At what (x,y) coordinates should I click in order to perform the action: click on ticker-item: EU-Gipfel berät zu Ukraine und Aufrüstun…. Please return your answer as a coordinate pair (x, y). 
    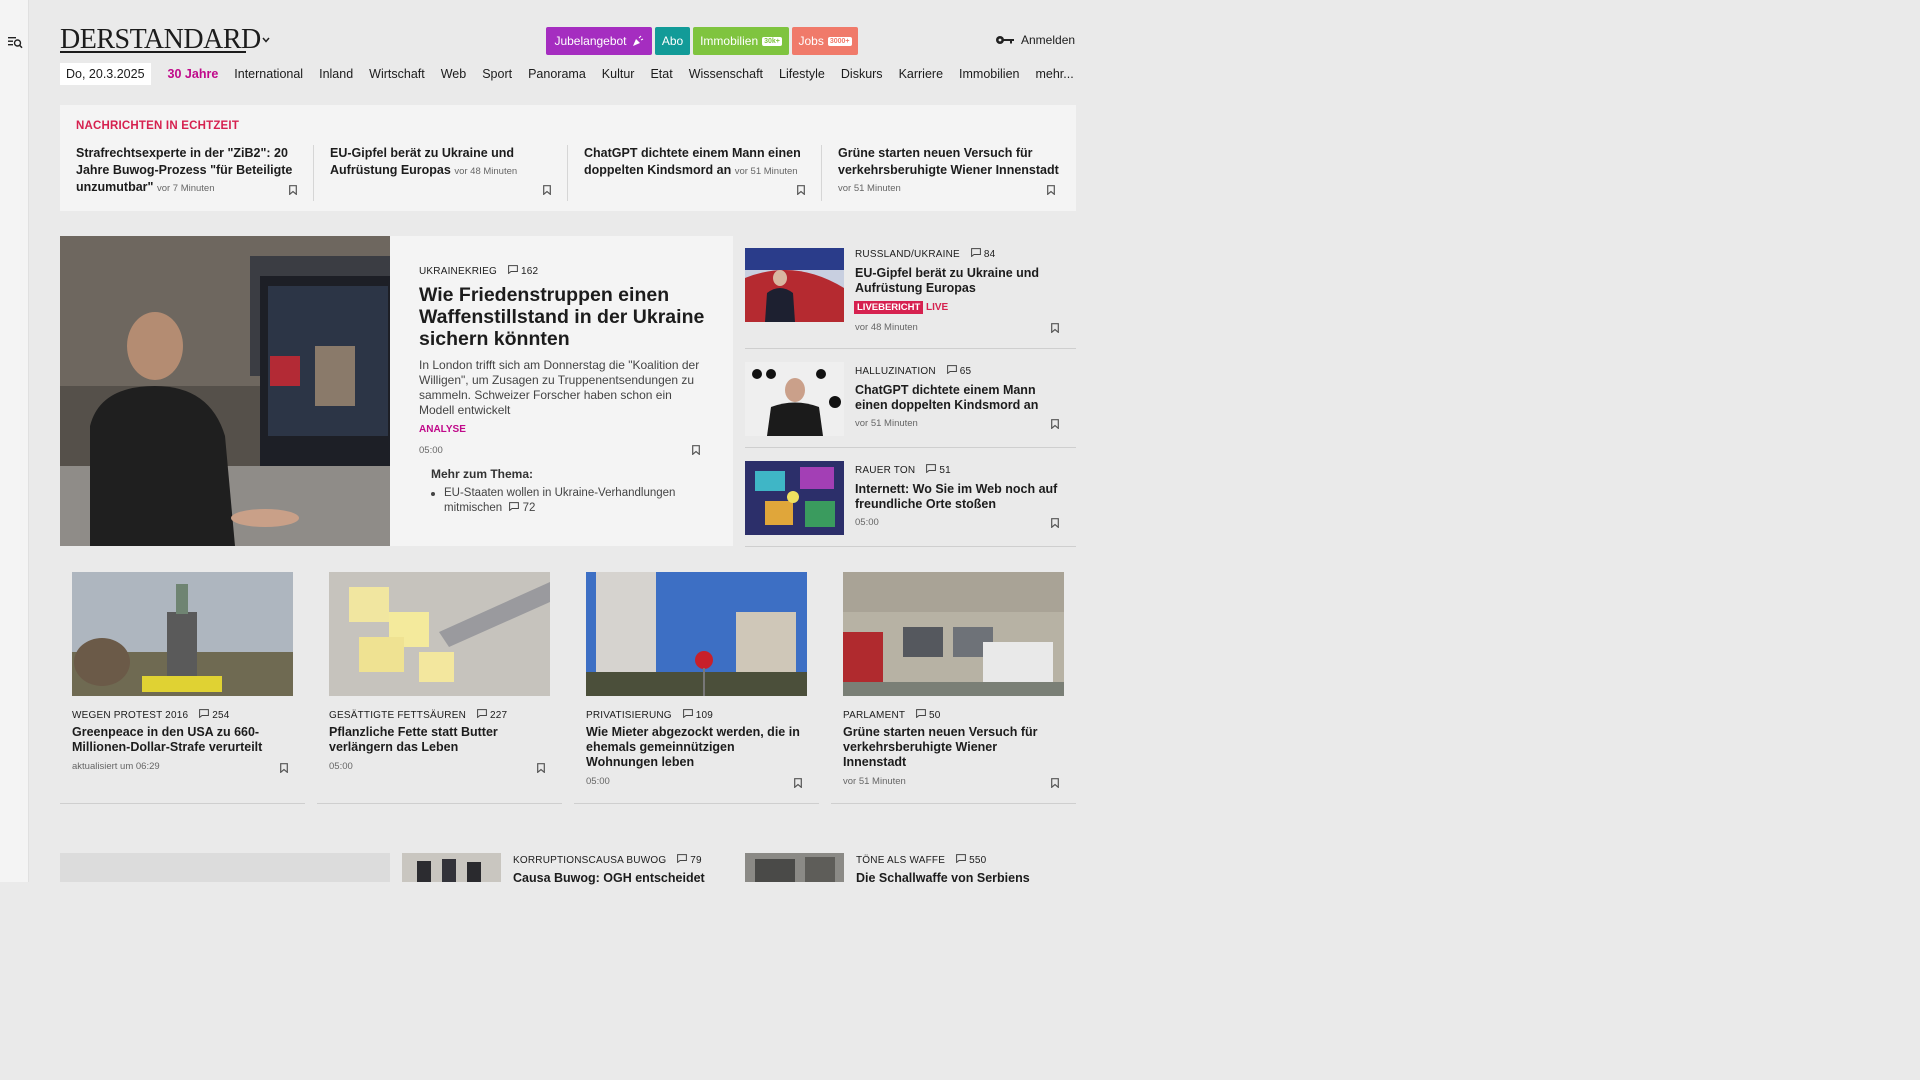
    Looking at the image, I should click on (443, 162).